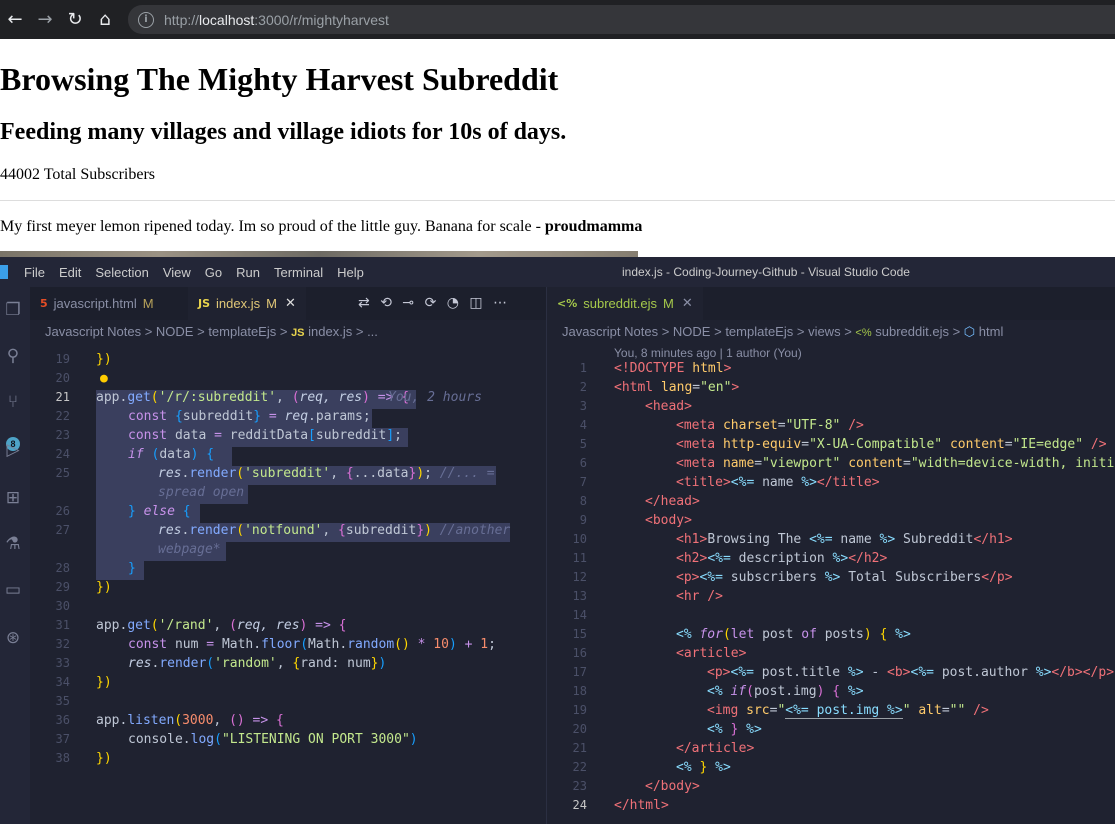 This screenshot has height=824, width=1115. What do you see at coordinates (583, 482) in the screenshot?
I see `line-number: 7` at bounding box center [583, 482].